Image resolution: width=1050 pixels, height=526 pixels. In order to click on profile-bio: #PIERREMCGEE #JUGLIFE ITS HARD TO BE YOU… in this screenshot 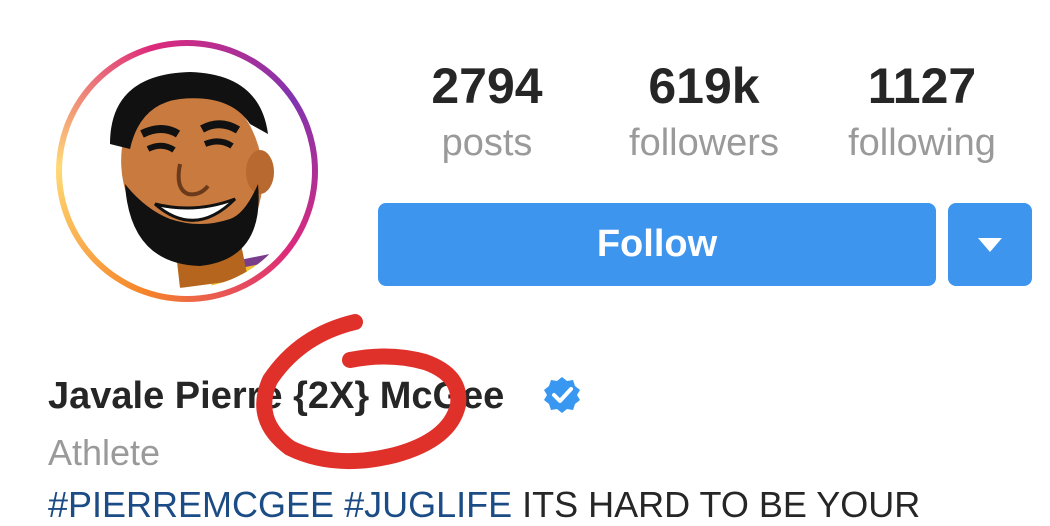, I will do `click(484, 505)`.